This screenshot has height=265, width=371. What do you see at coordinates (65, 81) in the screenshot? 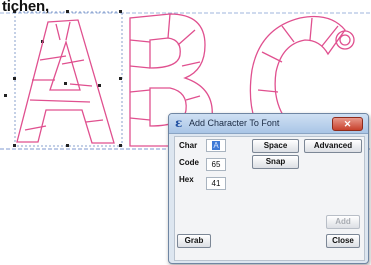
I see `glyph-a-outline` at bounding box center [65, 81].